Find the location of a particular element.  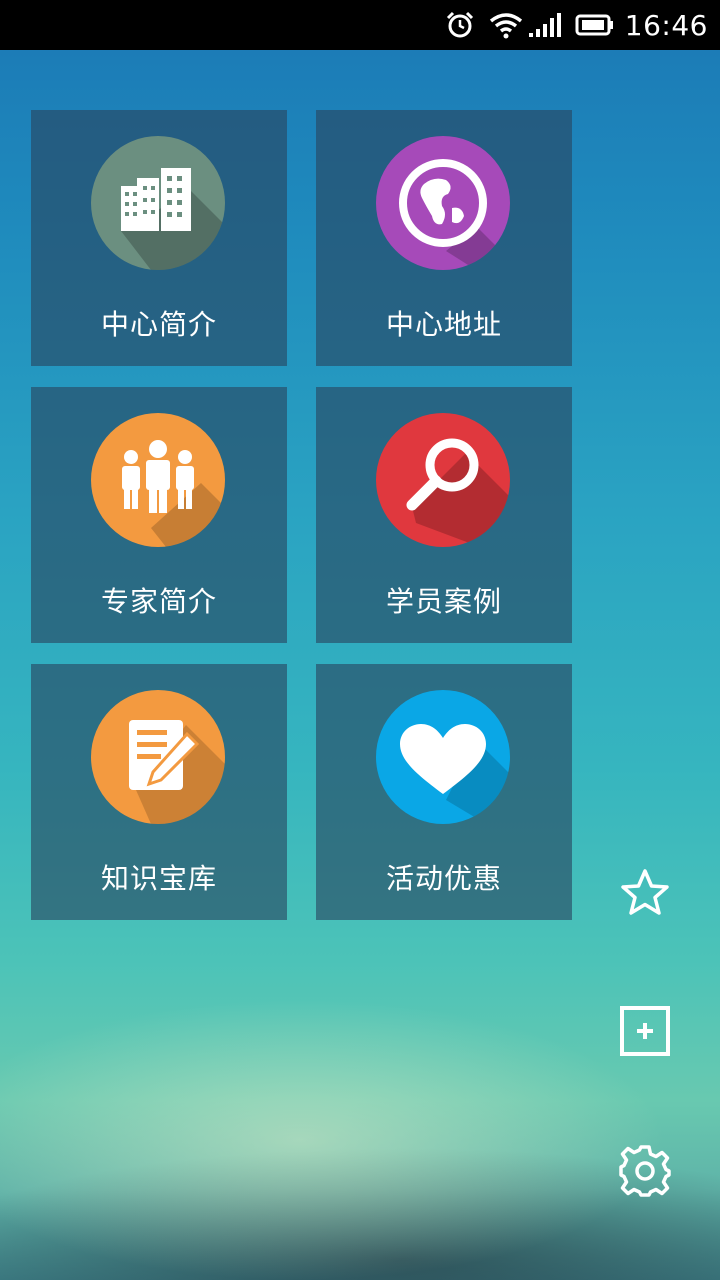

tile-label: 活动优惠 is located at coordinates (443, 878).